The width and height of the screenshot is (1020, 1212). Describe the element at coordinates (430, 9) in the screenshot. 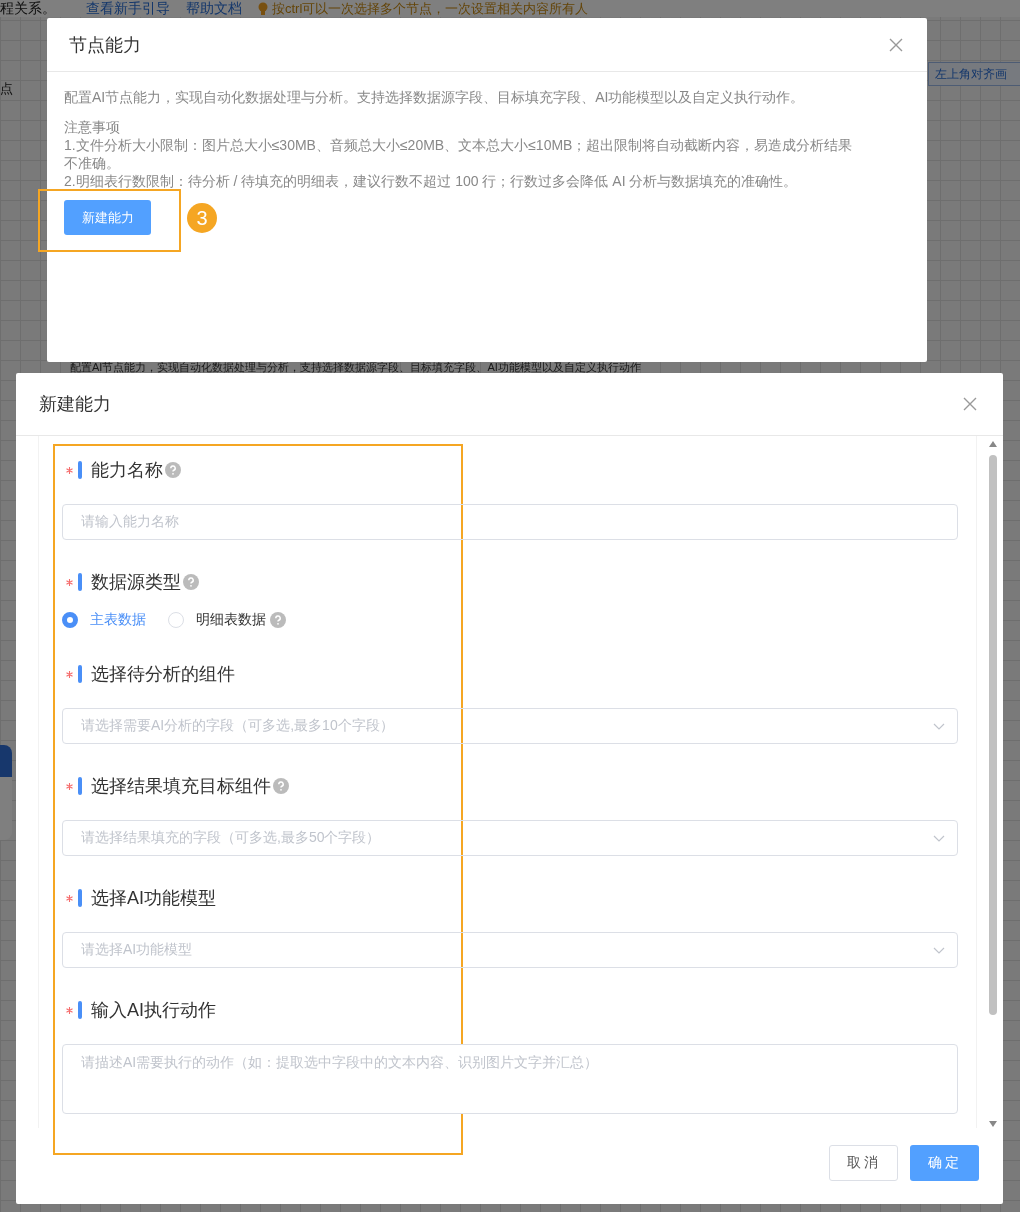

I see `tip-text: 按ctrl可以一次选择多个节点，一次设置相关内容所有人` at that location.